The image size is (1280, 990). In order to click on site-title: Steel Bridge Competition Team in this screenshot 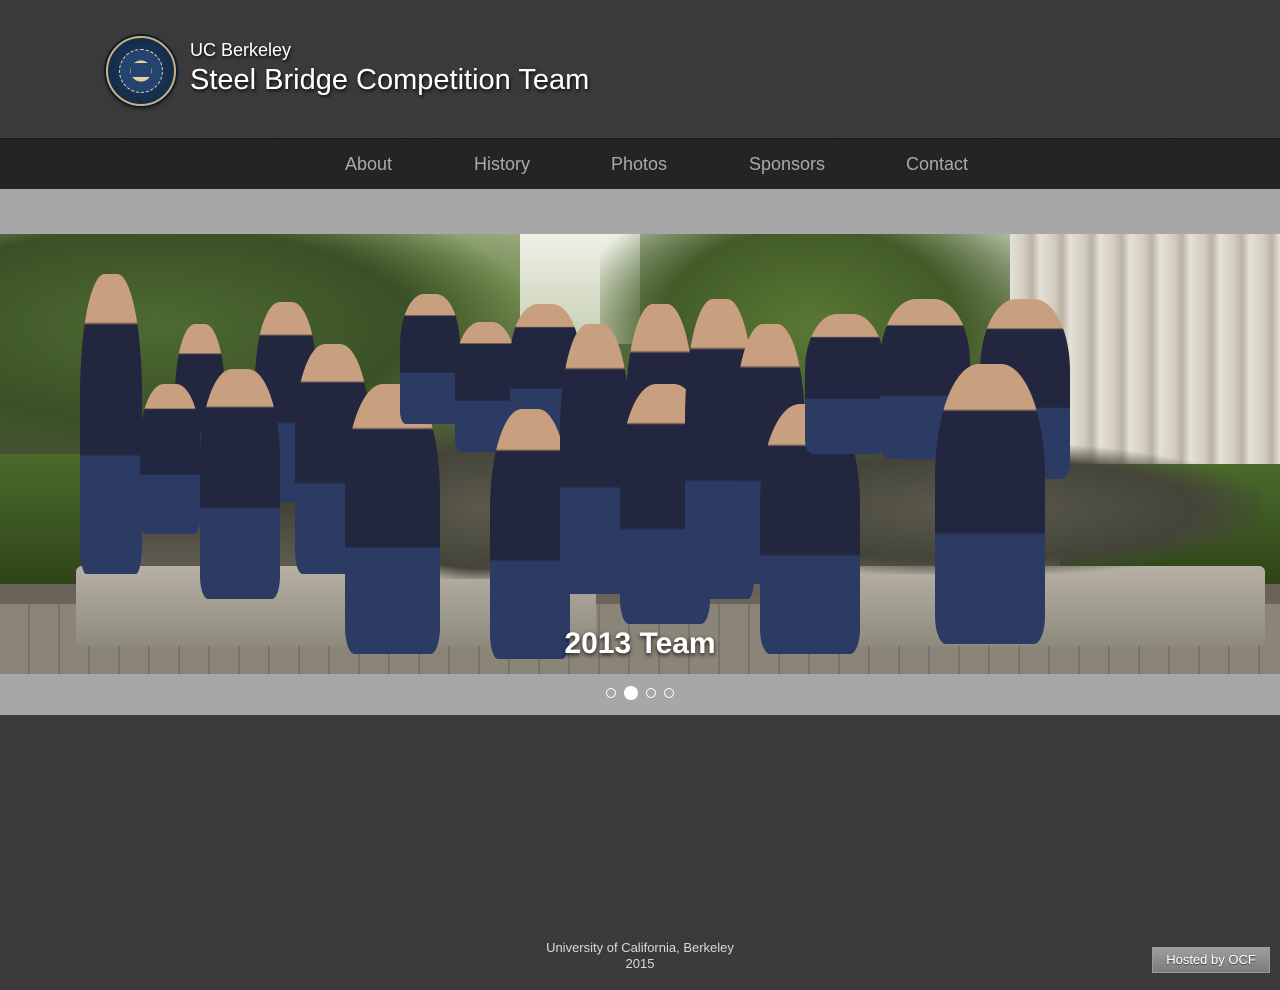, I will do `click(390, 80)`.